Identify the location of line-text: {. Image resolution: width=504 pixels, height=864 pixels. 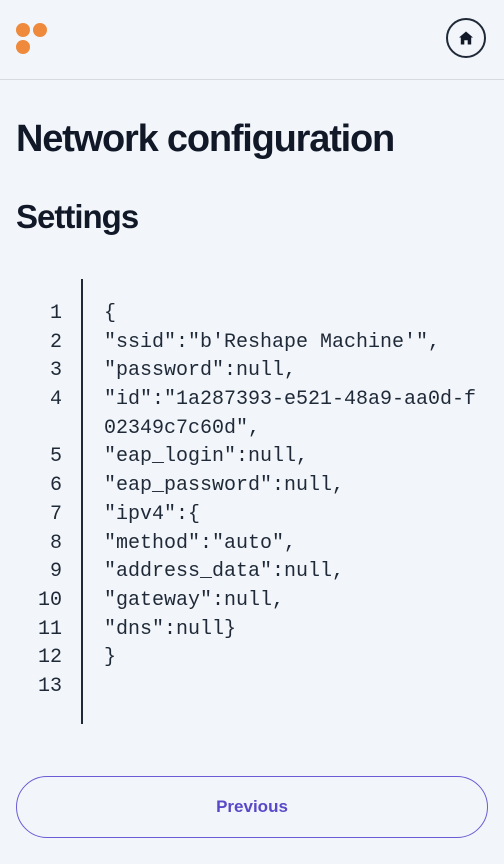
(110, 313).